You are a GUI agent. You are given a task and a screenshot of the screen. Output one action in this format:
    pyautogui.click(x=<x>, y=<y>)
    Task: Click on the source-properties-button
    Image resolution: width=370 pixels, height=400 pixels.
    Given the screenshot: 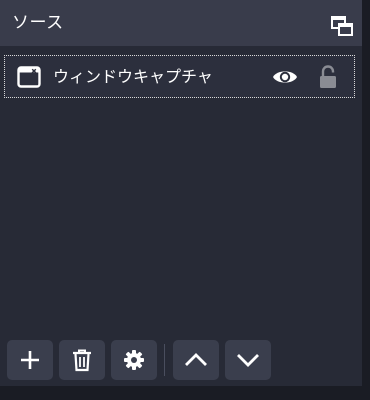 What is the action you would take?
    pyautogui.click(x=134, y=360)
    